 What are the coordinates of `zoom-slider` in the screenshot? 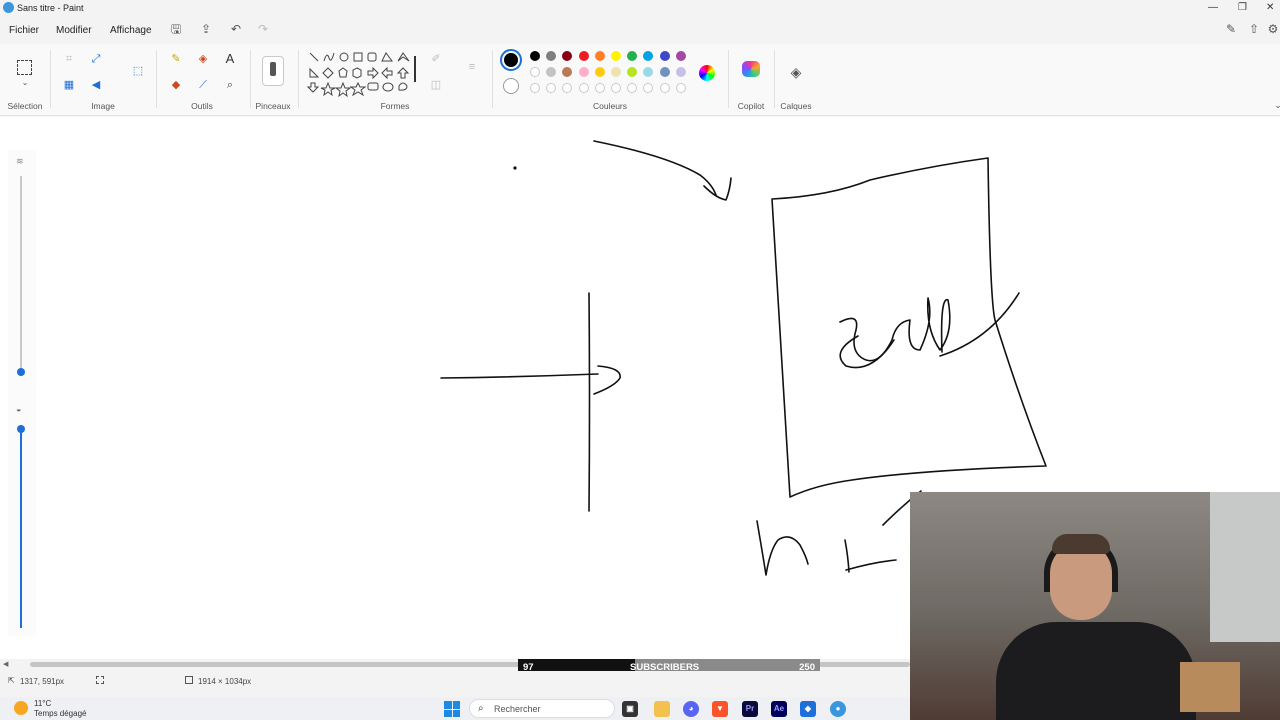 It's located at (21, 276).